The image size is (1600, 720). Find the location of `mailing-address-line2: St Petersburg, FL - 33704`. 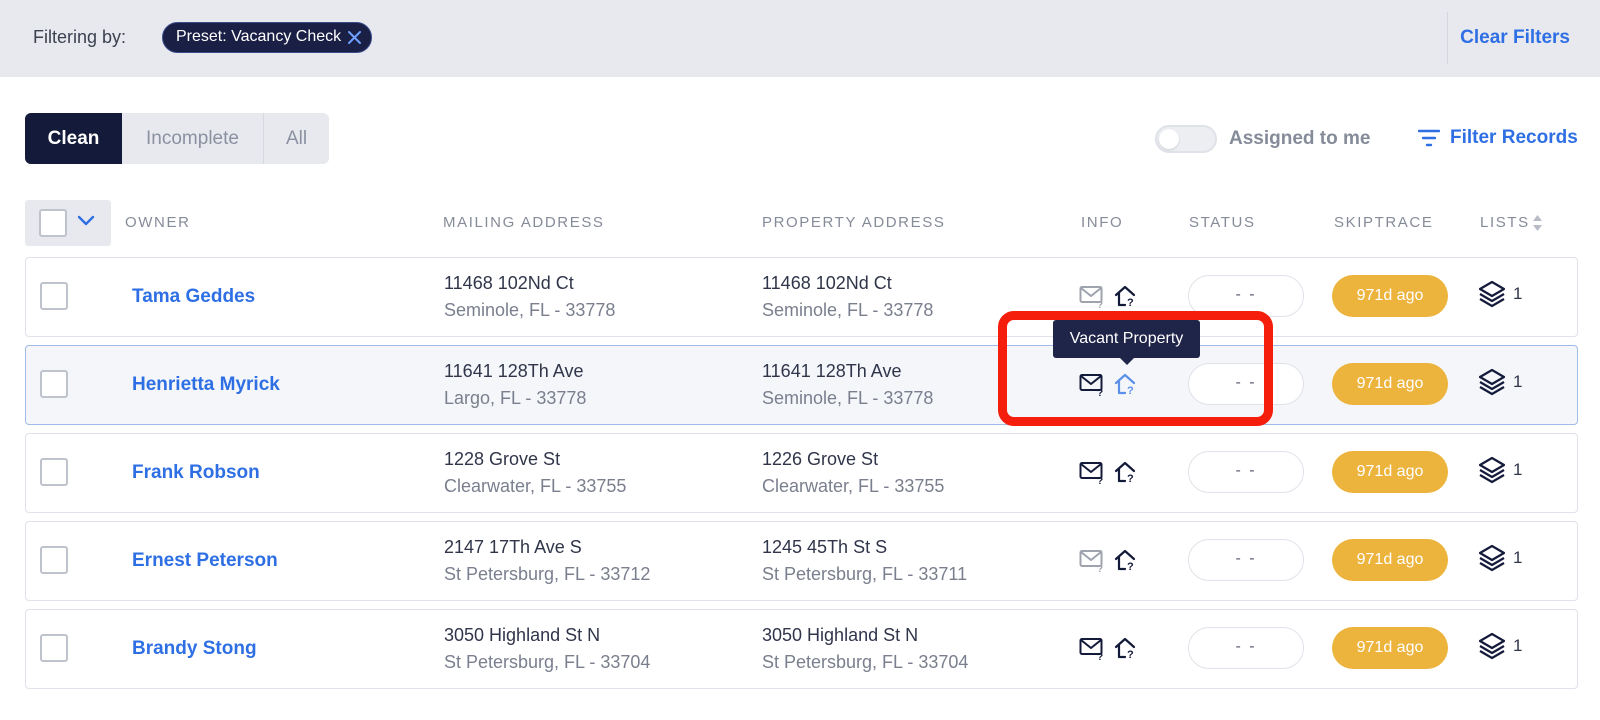

mailing-address-line2: St Petersburg, FL - 33704 is located at coordinates (547, 662).